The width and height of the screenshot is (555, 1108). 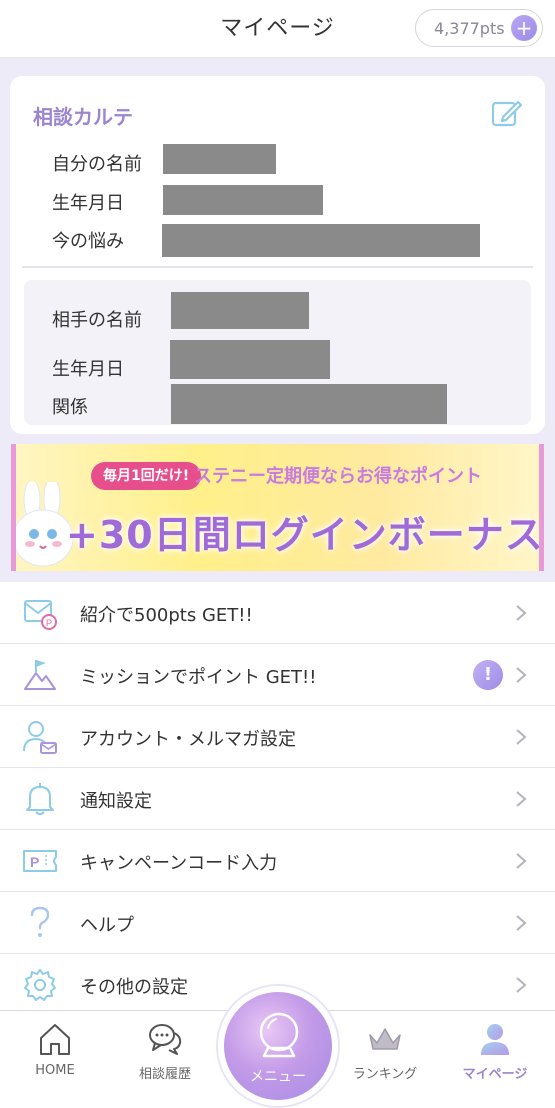 I want to click on partner-name-value-redacted, so click(x=240, y=310).